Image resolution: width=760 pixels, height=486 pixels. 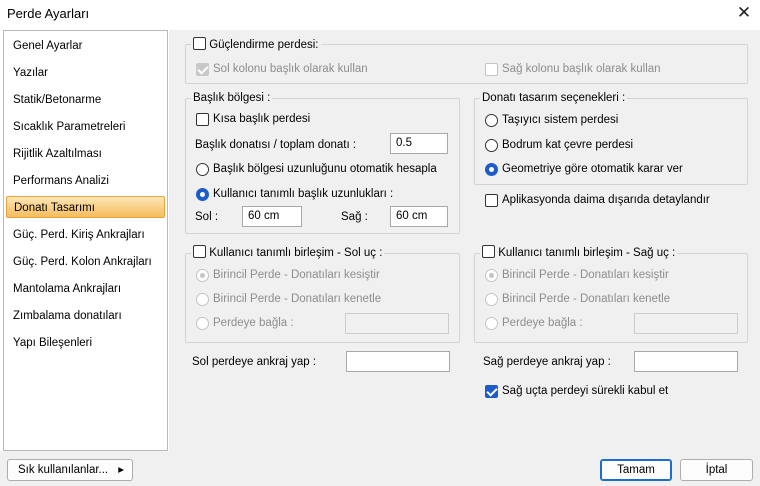 What do you see at coordinates (585, 391) in the screenshot?
I see `continuous-wall-label: Sağ uçta perdeyi sürekli kabul et` at bounding box center [585, 391].